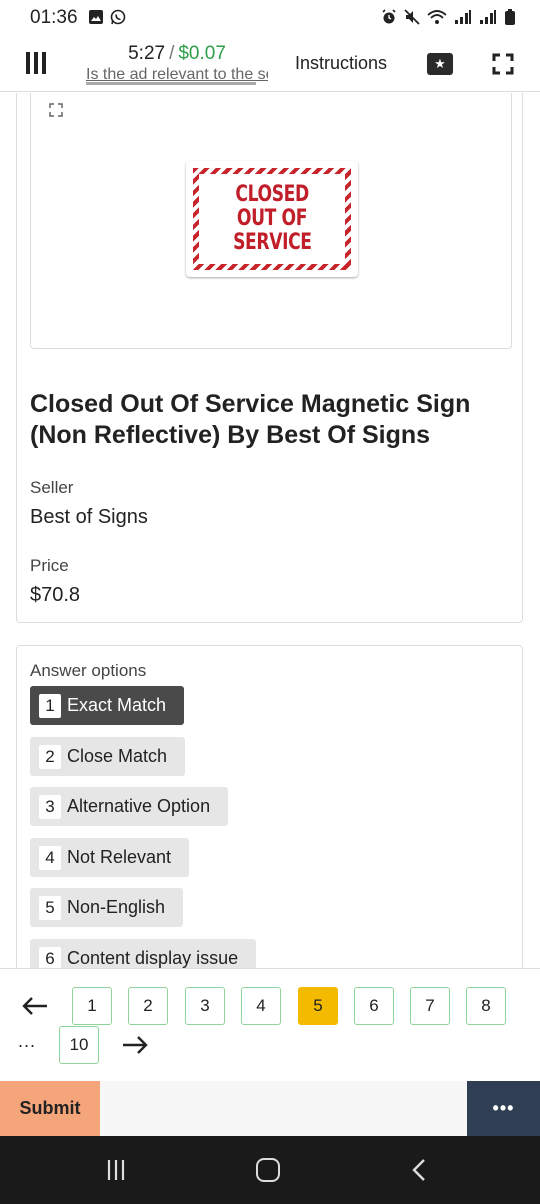  Describe the element at coordinates (52, 487) in the screenshot. I see `seller-label: Seller` at that location.